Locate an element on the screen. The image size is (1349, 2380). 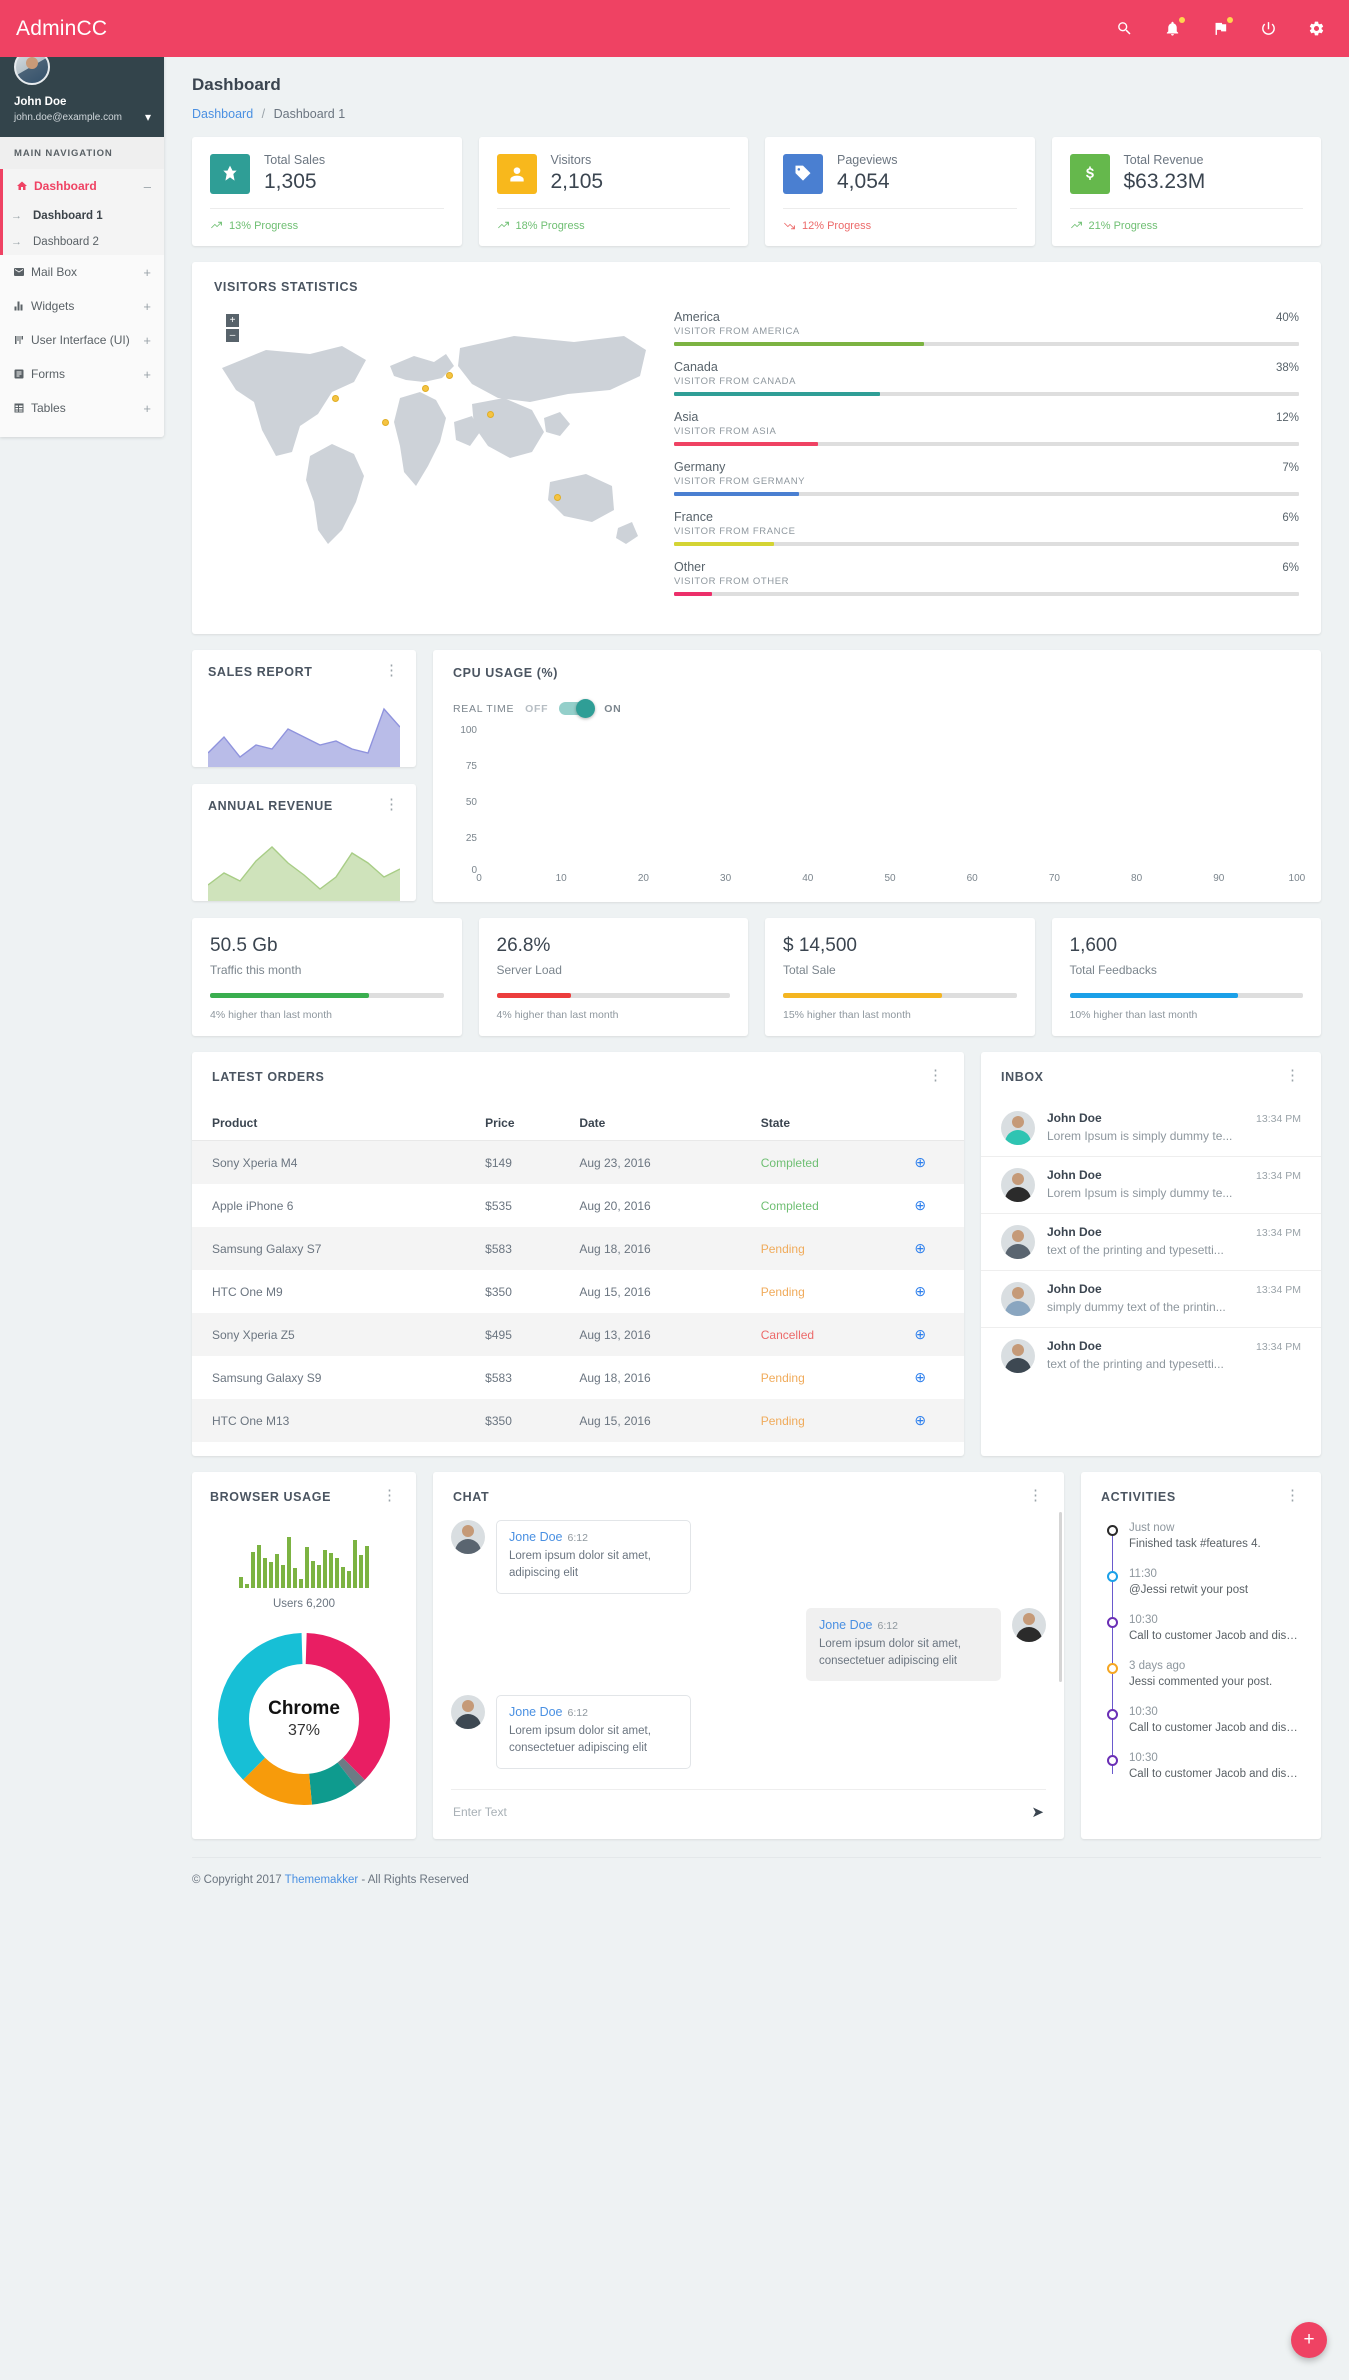
sales-report-title: SALES REPORT is located at coordinates (260, 672).